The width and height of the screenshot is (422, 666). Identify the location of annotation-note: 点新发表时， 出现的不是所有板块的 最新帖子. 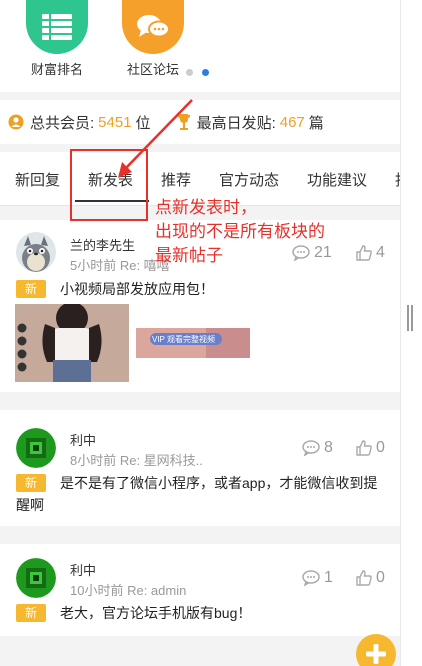
(240, 232).